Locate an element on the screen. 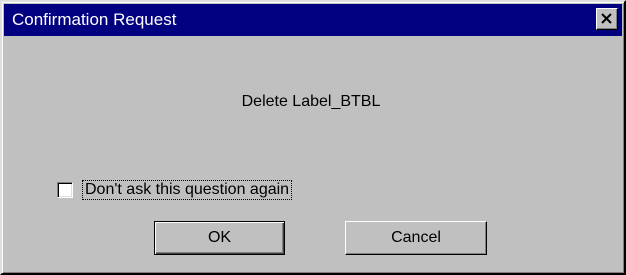 The height and width of the screenshot is (275, 626). dialog-title: Confirmation Request is located at coordinates (94, 19).